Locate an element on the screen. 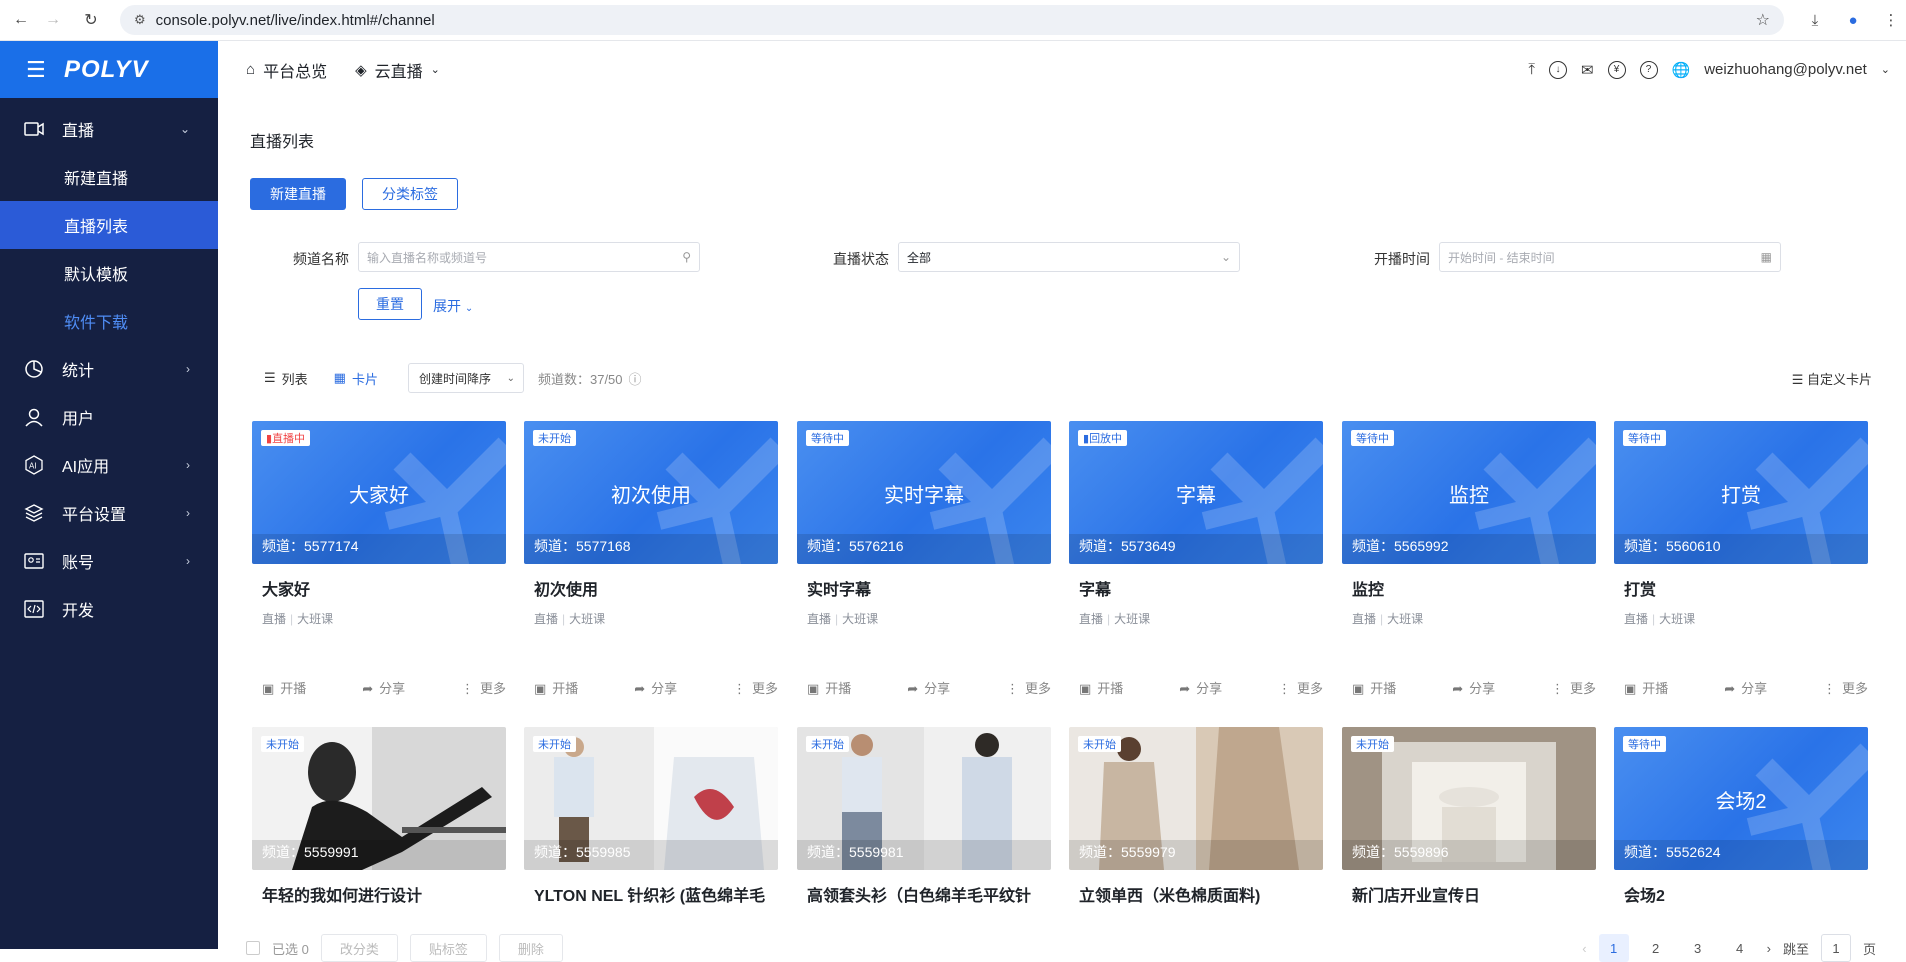  card-title: 高领套头衫（白色绵羊毛平纹针 is located at coordinates (927, 894).